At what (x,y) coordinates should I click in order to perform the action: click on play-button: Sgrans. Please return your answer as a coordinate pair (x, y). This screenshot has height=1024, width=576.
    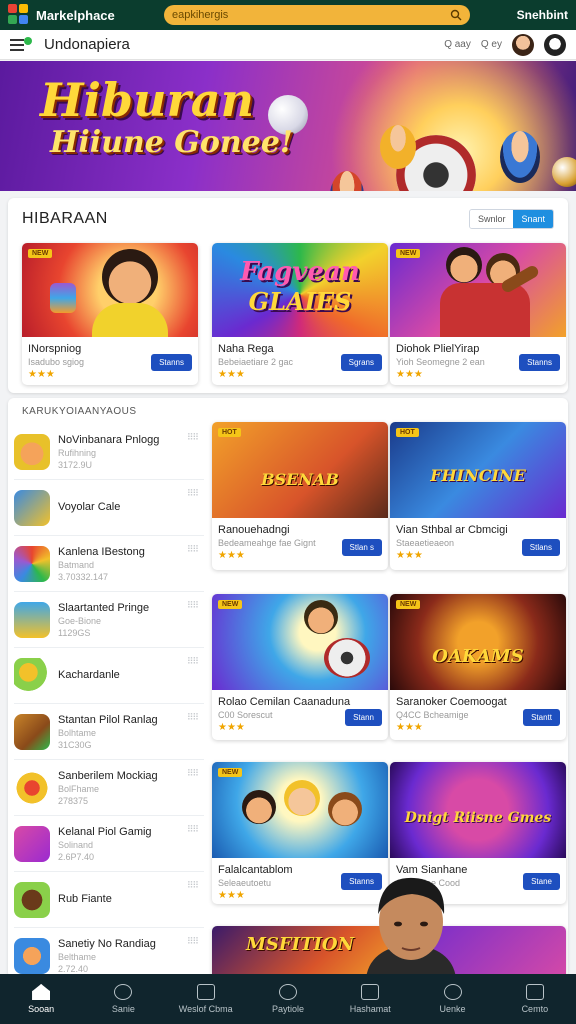
    Looking at the image, I should click on (361, 362).